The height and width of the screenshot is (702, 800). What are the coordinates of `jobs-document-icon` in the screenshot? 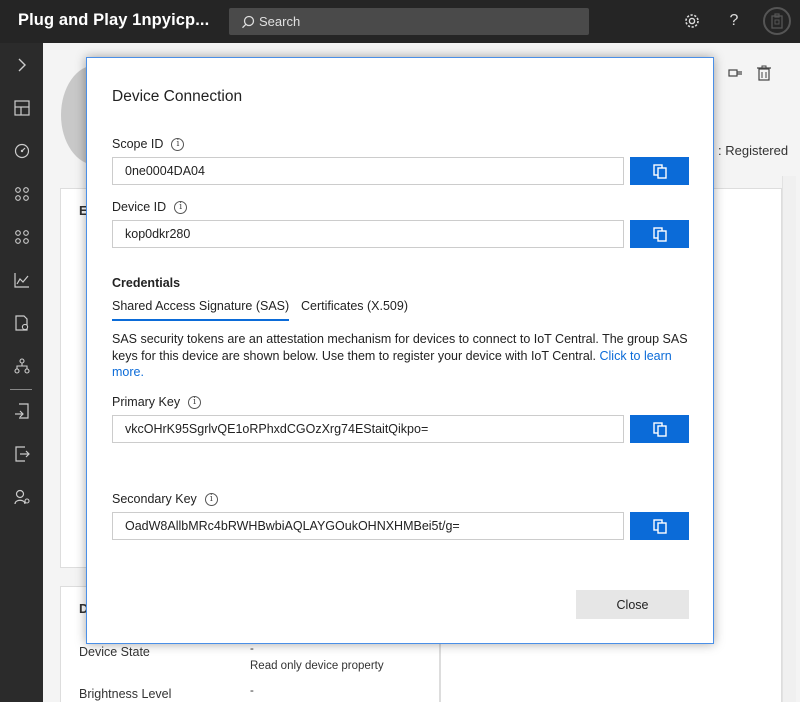 It's located at (21, 323).